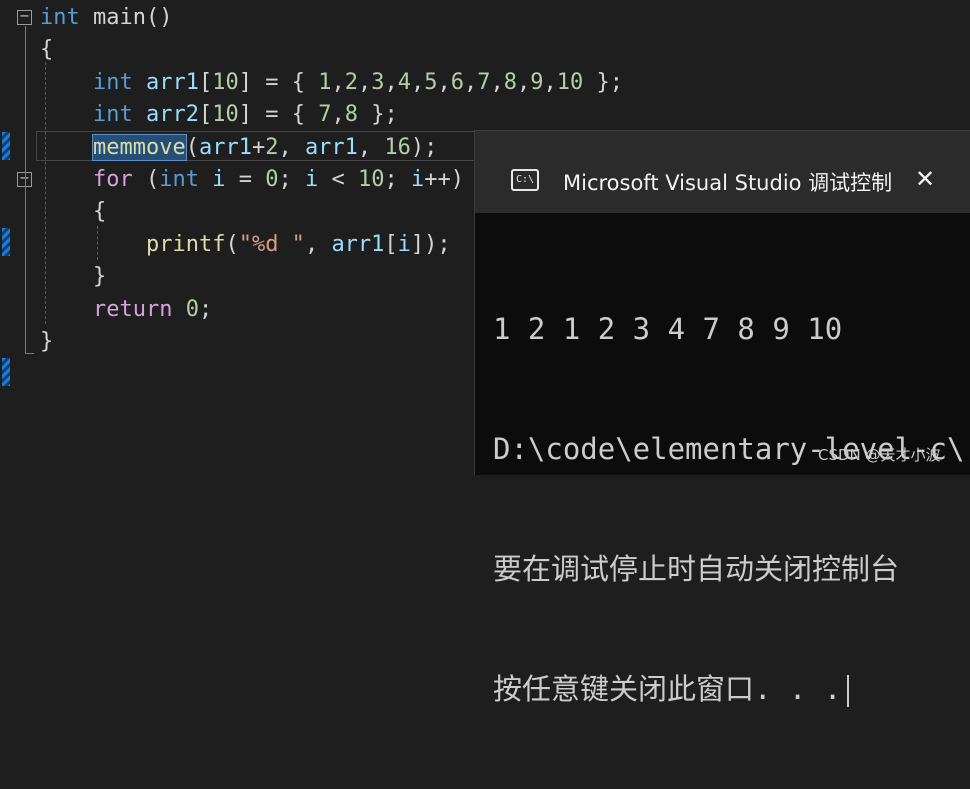  I want to click on code-line: int arr2[10] = { 7,8 };, so click(331, 115).